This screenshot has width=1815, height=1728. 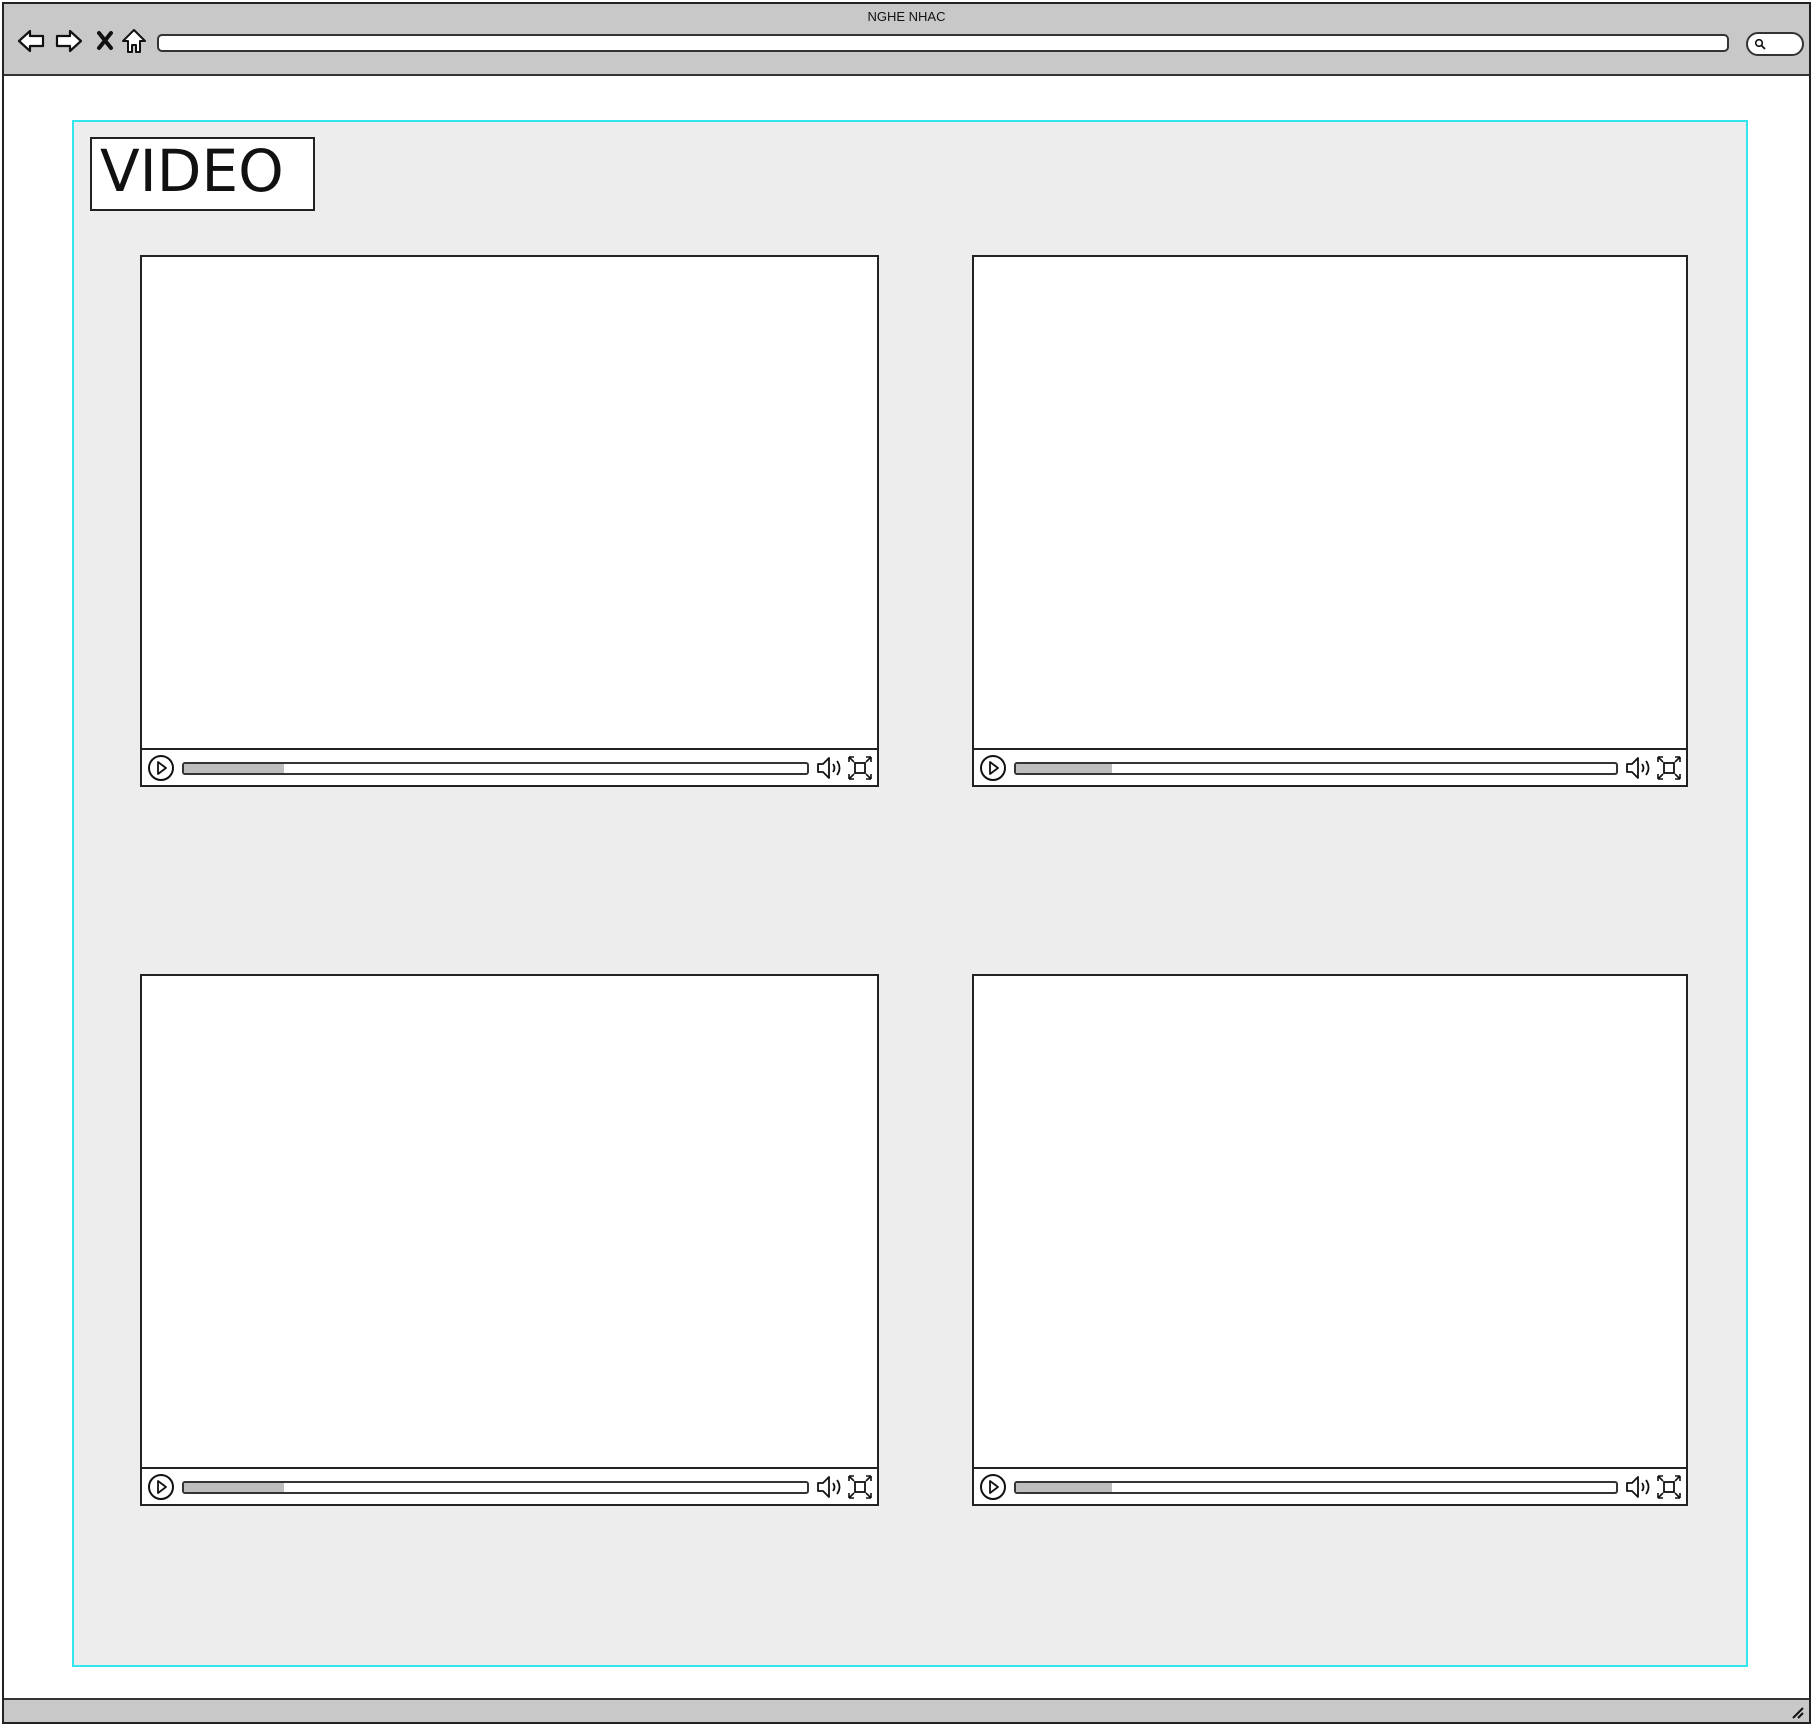 I want to click on status-bar, so click(x=906, y=1710).